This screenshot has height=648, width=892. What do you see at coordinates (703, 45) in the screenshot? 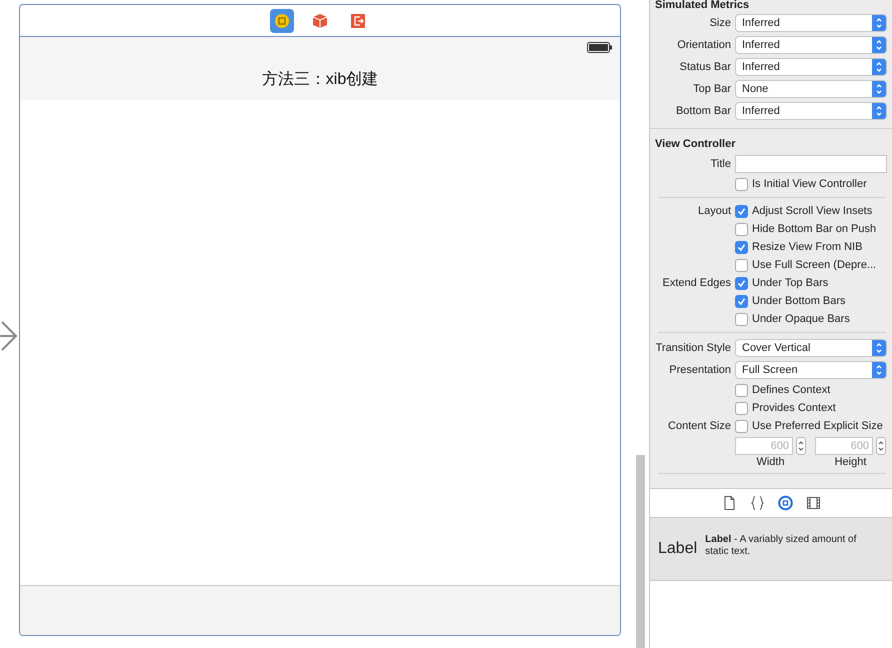
I see `field-label: Orientation` at bounding box center [703, 45].